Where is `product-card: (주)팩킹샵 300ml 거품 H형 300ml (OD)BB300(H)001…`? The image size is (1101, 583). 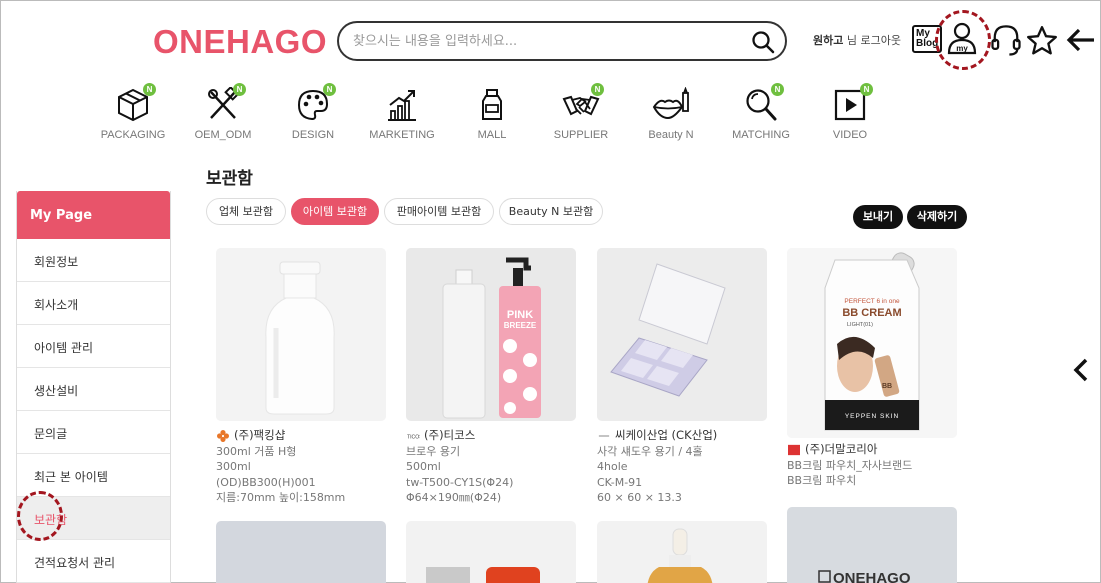
product-card: (주)팩킹샵 300ml 거품 H형 300ml (OD)BB300(H)001… is located at coordinates (301, 377).